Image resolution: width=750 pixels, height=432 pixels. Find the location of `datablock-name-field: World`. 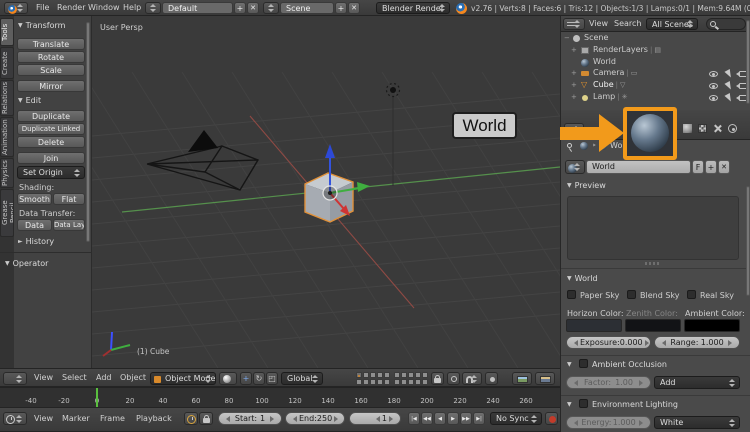

datablock-name-field: World is located at coordinates (638, 167).